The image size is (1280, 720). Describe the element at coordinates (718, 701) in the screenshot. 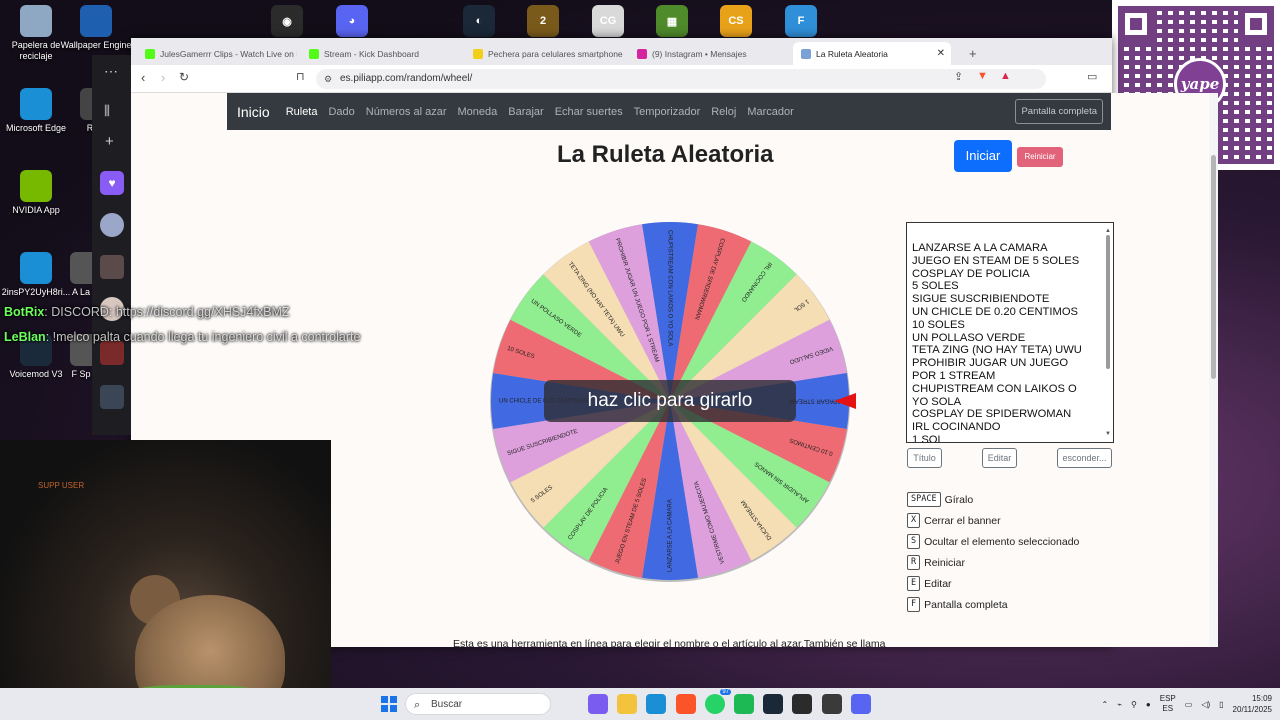

I see `whatsapp-icon: 97` at that location.